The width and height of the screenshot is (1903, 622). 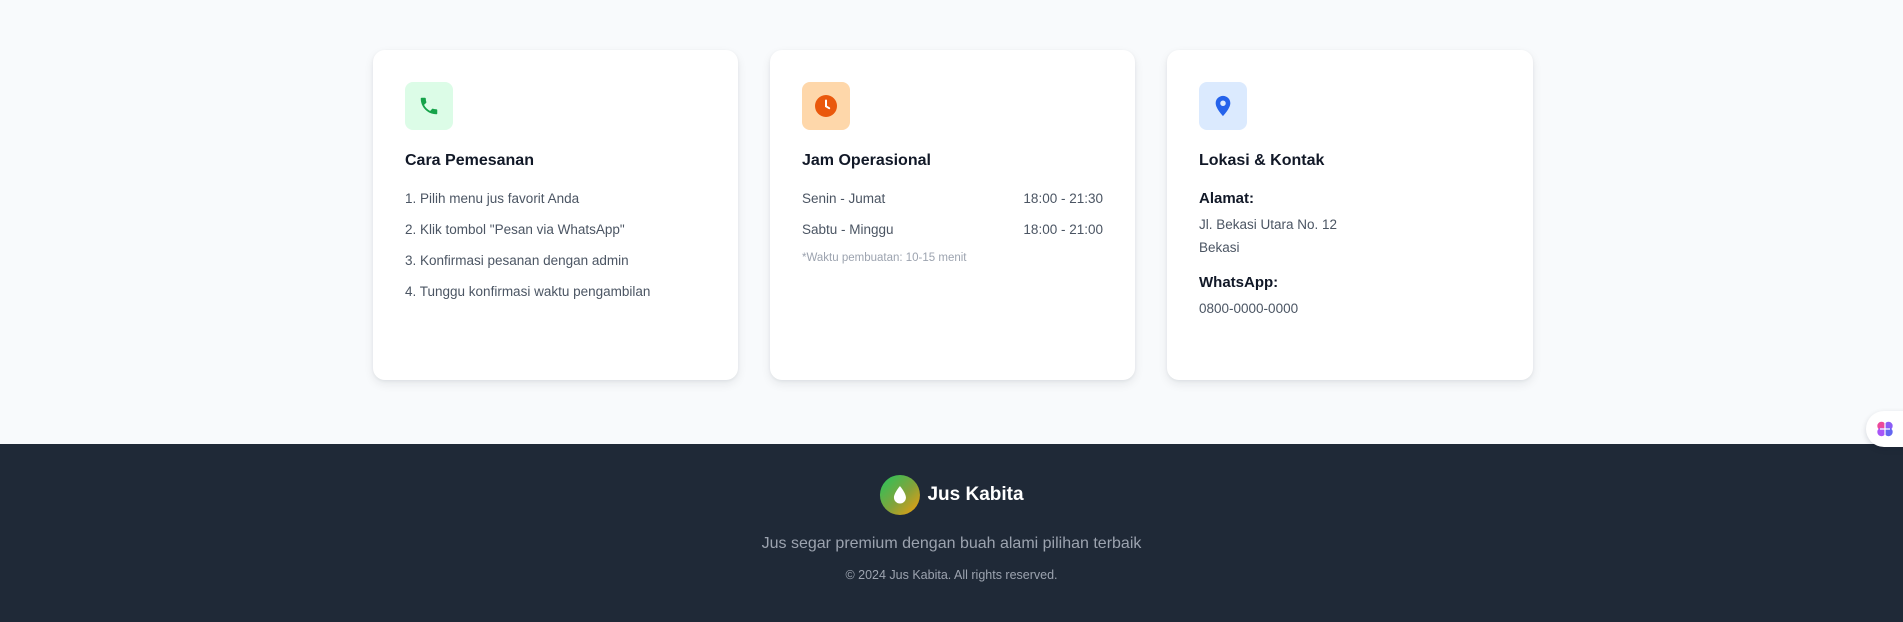 What do you see at coordinates (1268, 224) in the screenshot?
I see `address-line: Jl. Bekasi Utara No. 12` at bounding box center [1268, 224].